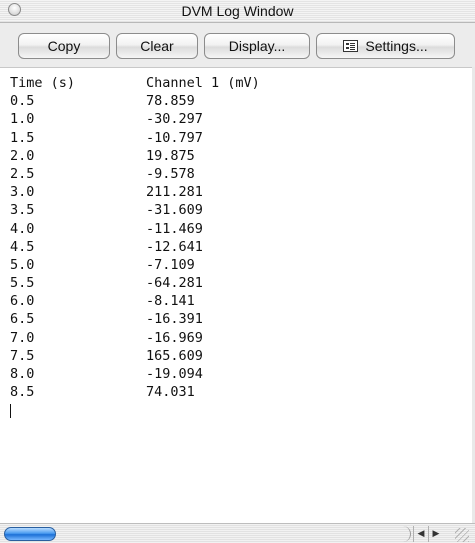 The height and width of the screenshot is (543, 475). I want to click on log-row: 5.5 -64.281, so click(237, 283).